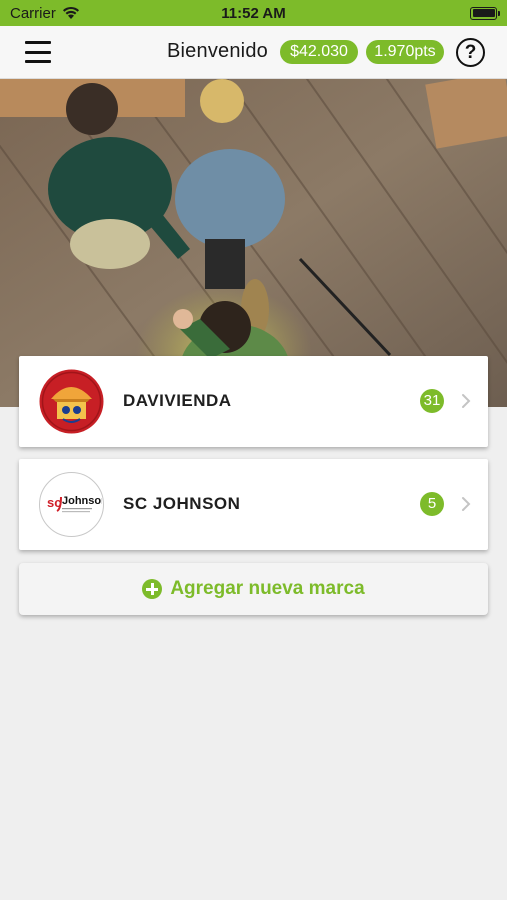 This screenshot has height=900, width=507. Describe the element at coordinates (38, 52) in the screenshot. I see `hamburger-menu-icon` at that location.